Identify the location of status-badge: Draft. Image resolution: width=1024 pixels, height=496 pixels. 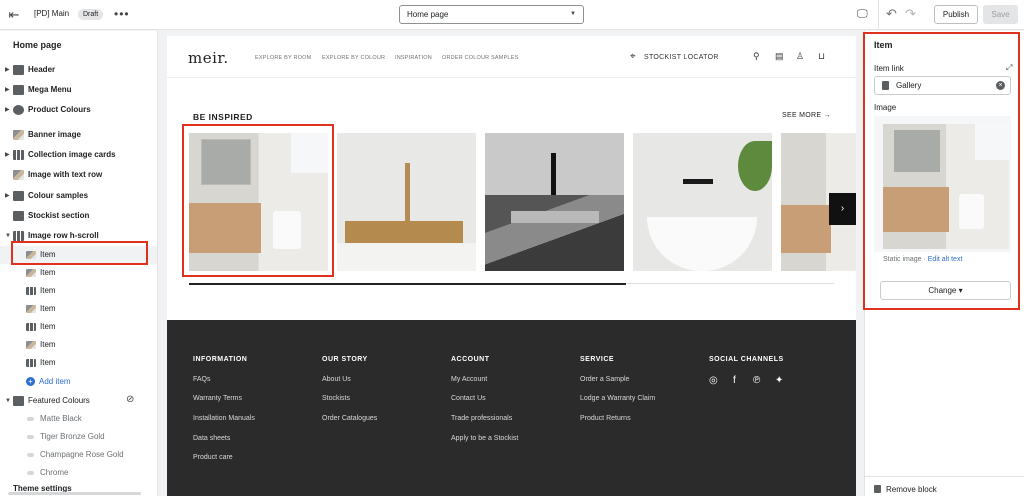
(91, 14).